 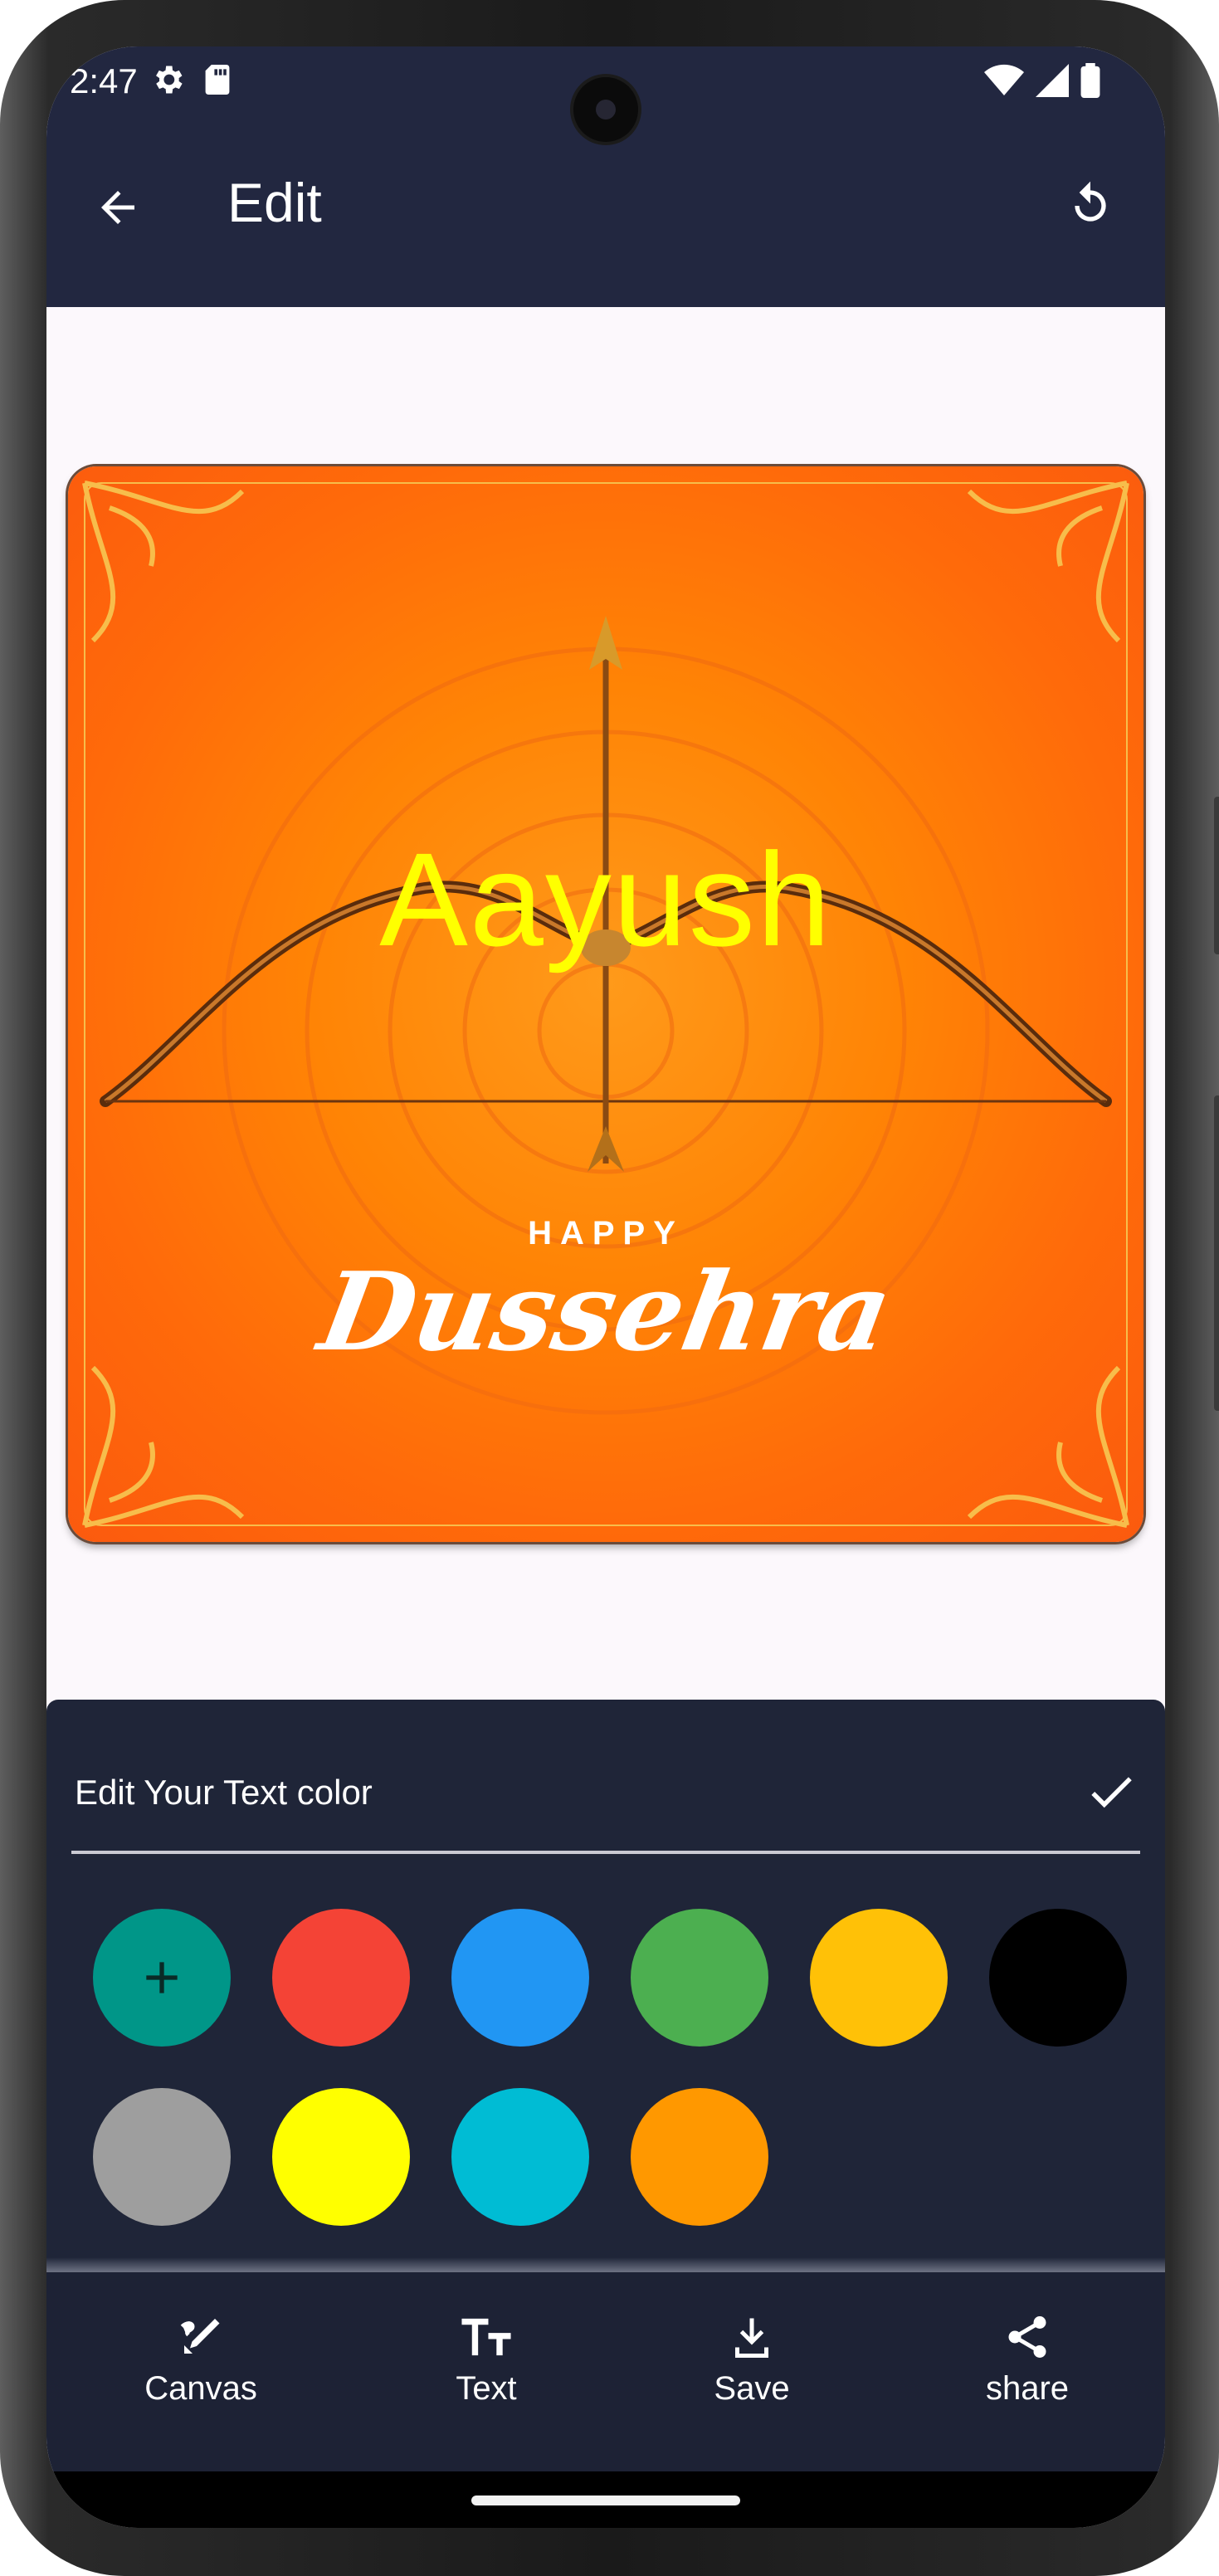 I want to click on check-icon, so click(x=1112, y=1792).